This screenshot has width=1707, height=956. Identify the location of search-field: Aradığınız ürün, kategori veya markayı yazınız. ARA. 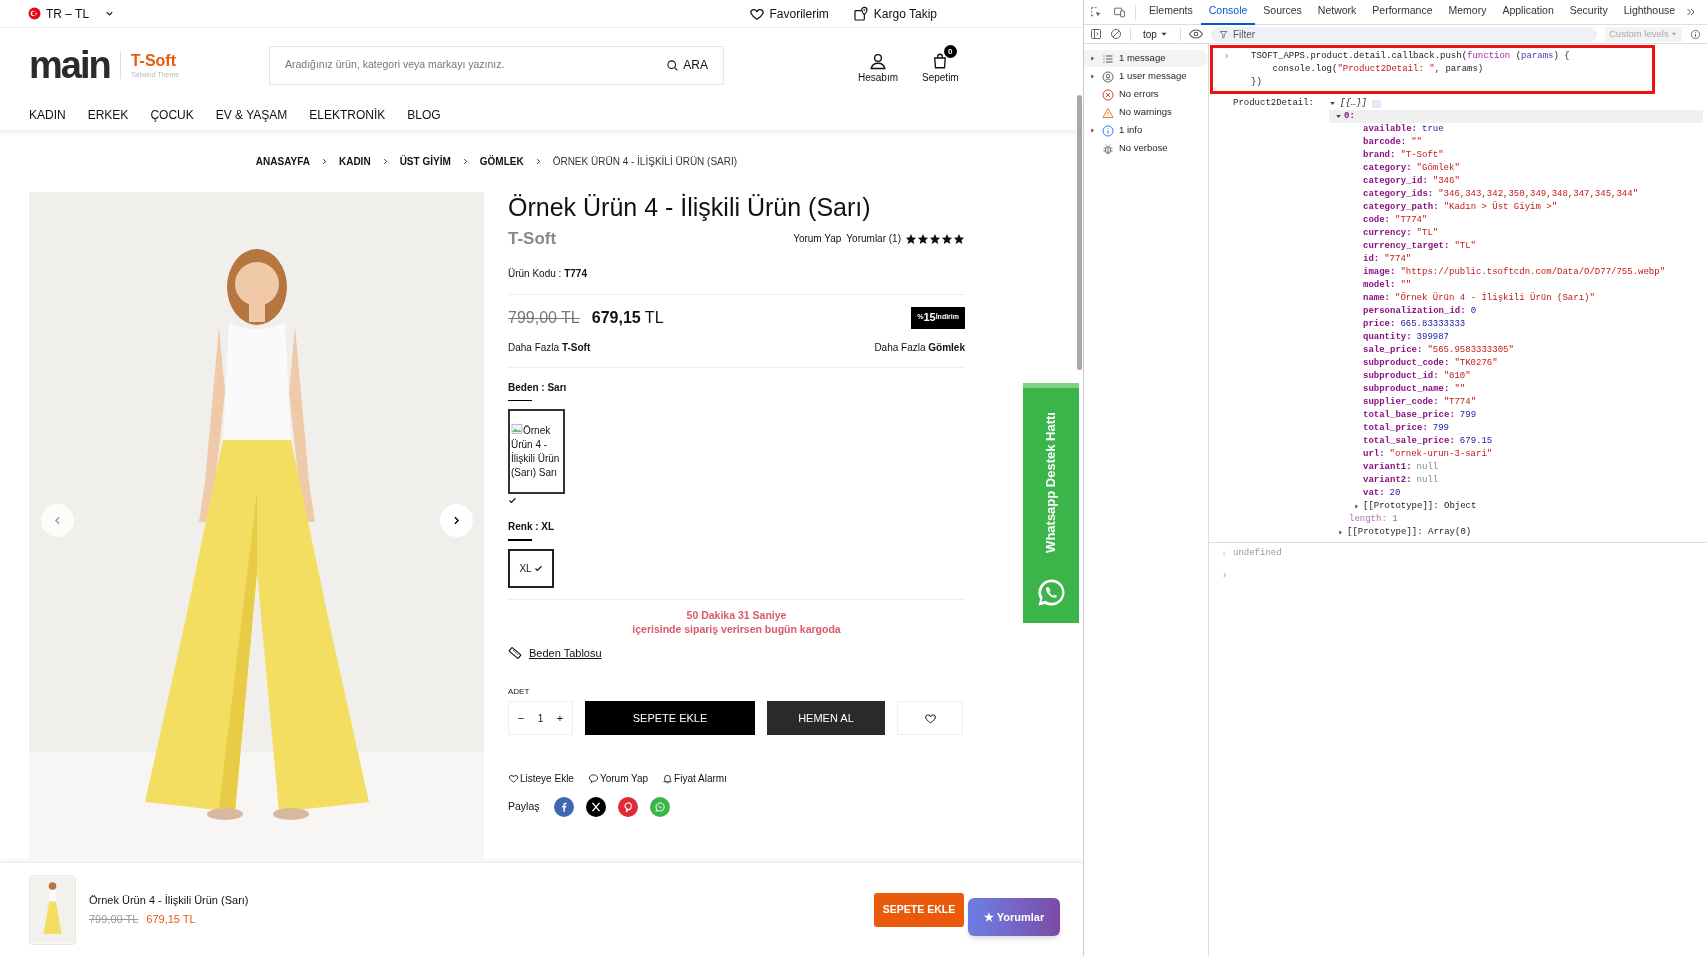
(496, 65).